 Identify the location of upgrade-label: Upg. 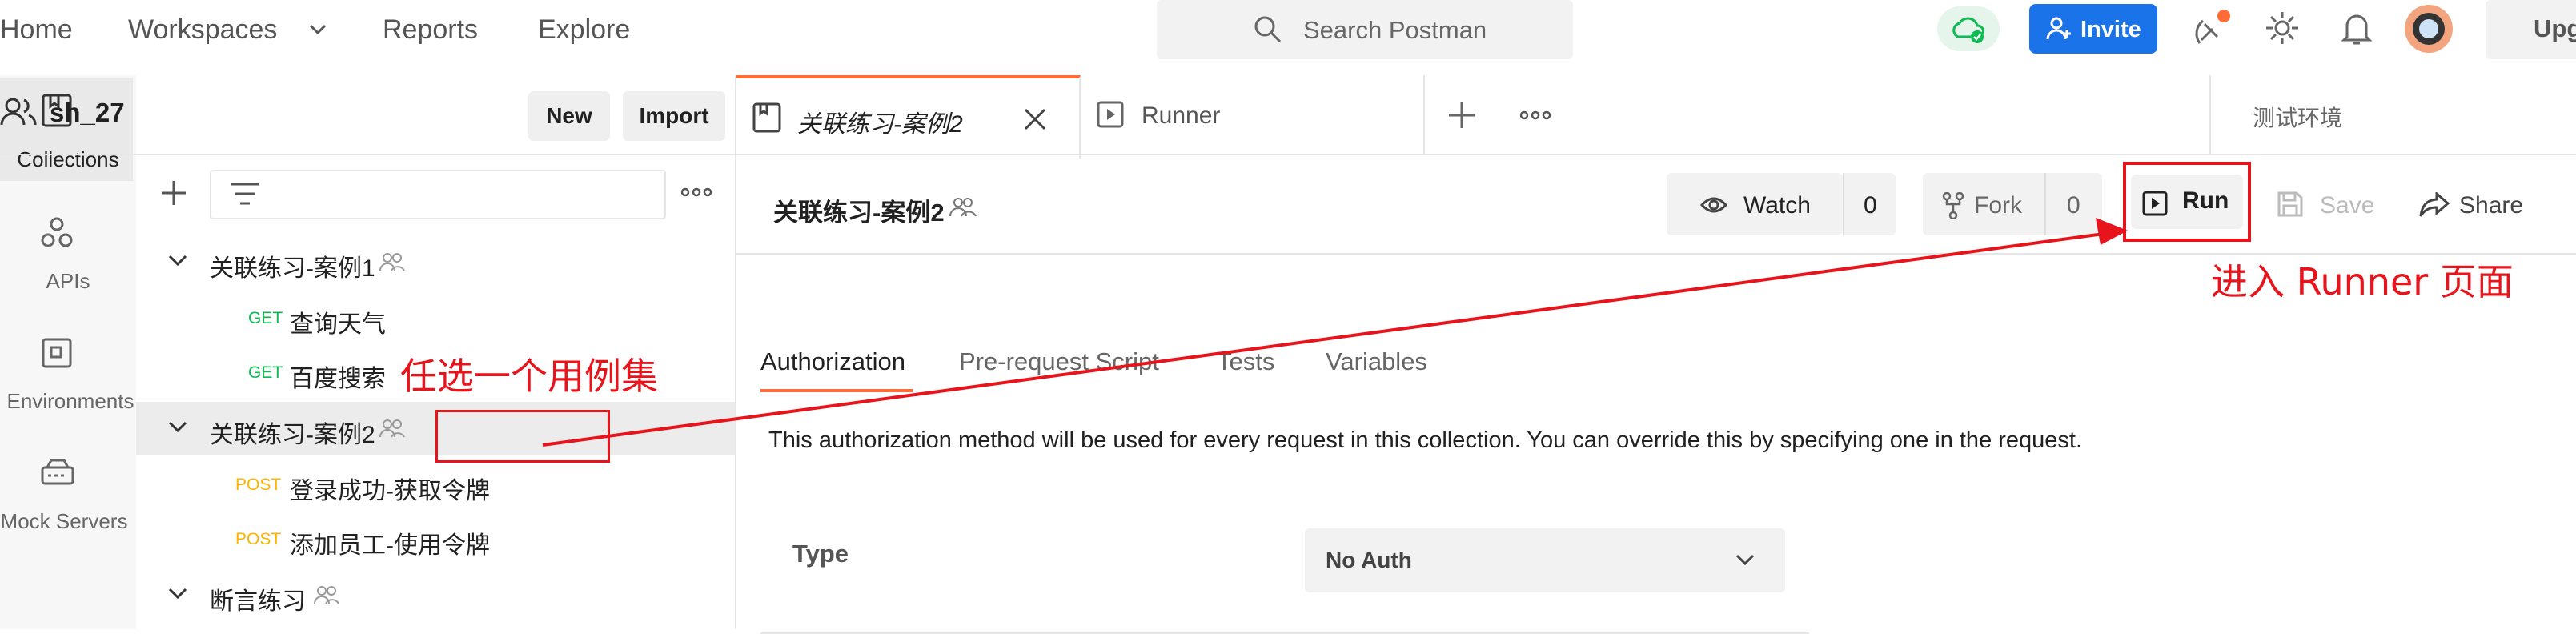
(2555, 28).